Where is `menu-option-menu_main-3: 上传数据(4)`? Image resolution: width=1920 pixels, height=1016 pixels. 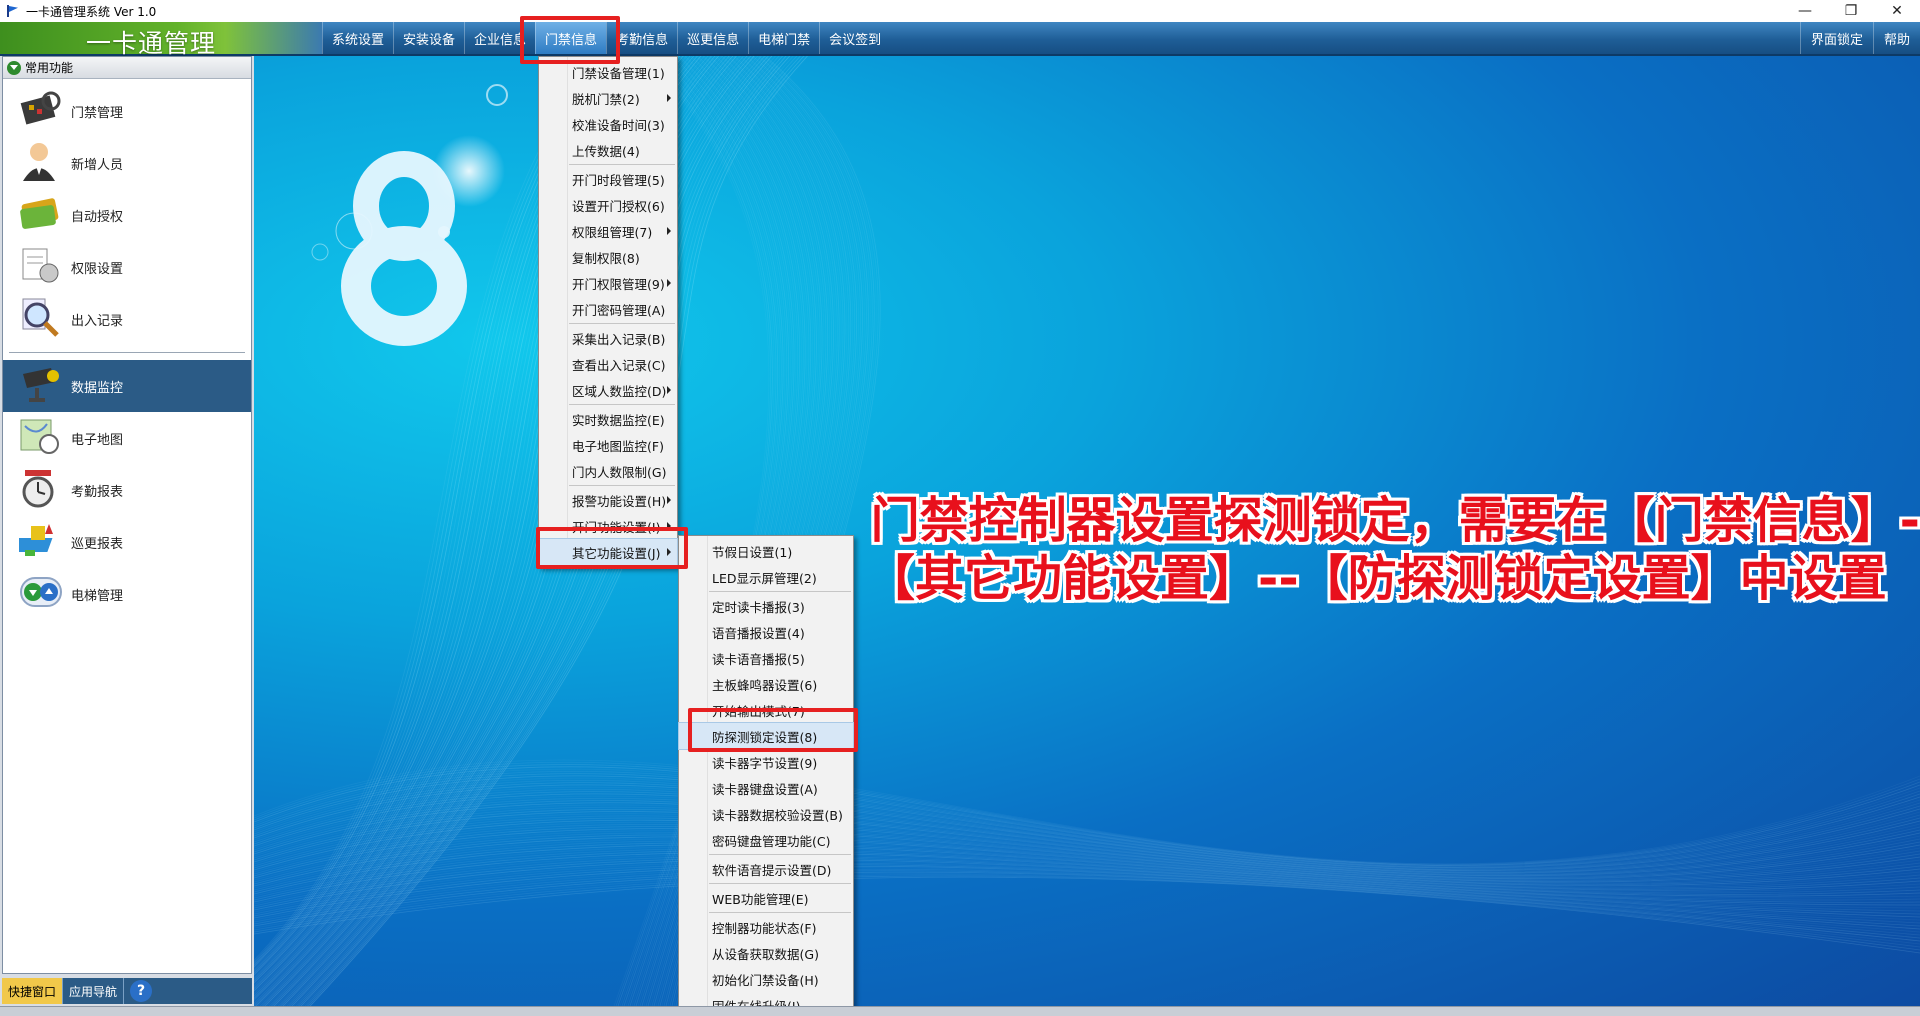 menu-option-menu_main-3: 上传数据(4) is located at coordinates (608, 150).